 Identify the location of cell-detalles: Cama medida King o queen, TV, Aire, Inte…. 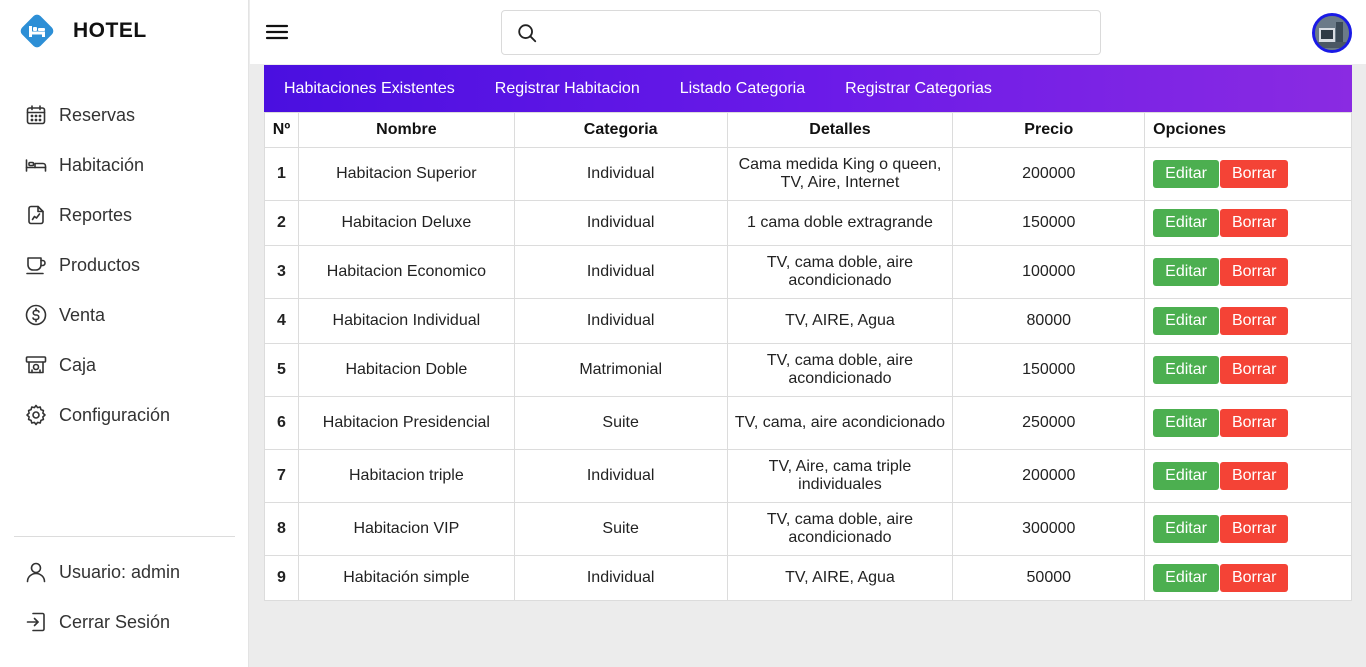
(840, 174).